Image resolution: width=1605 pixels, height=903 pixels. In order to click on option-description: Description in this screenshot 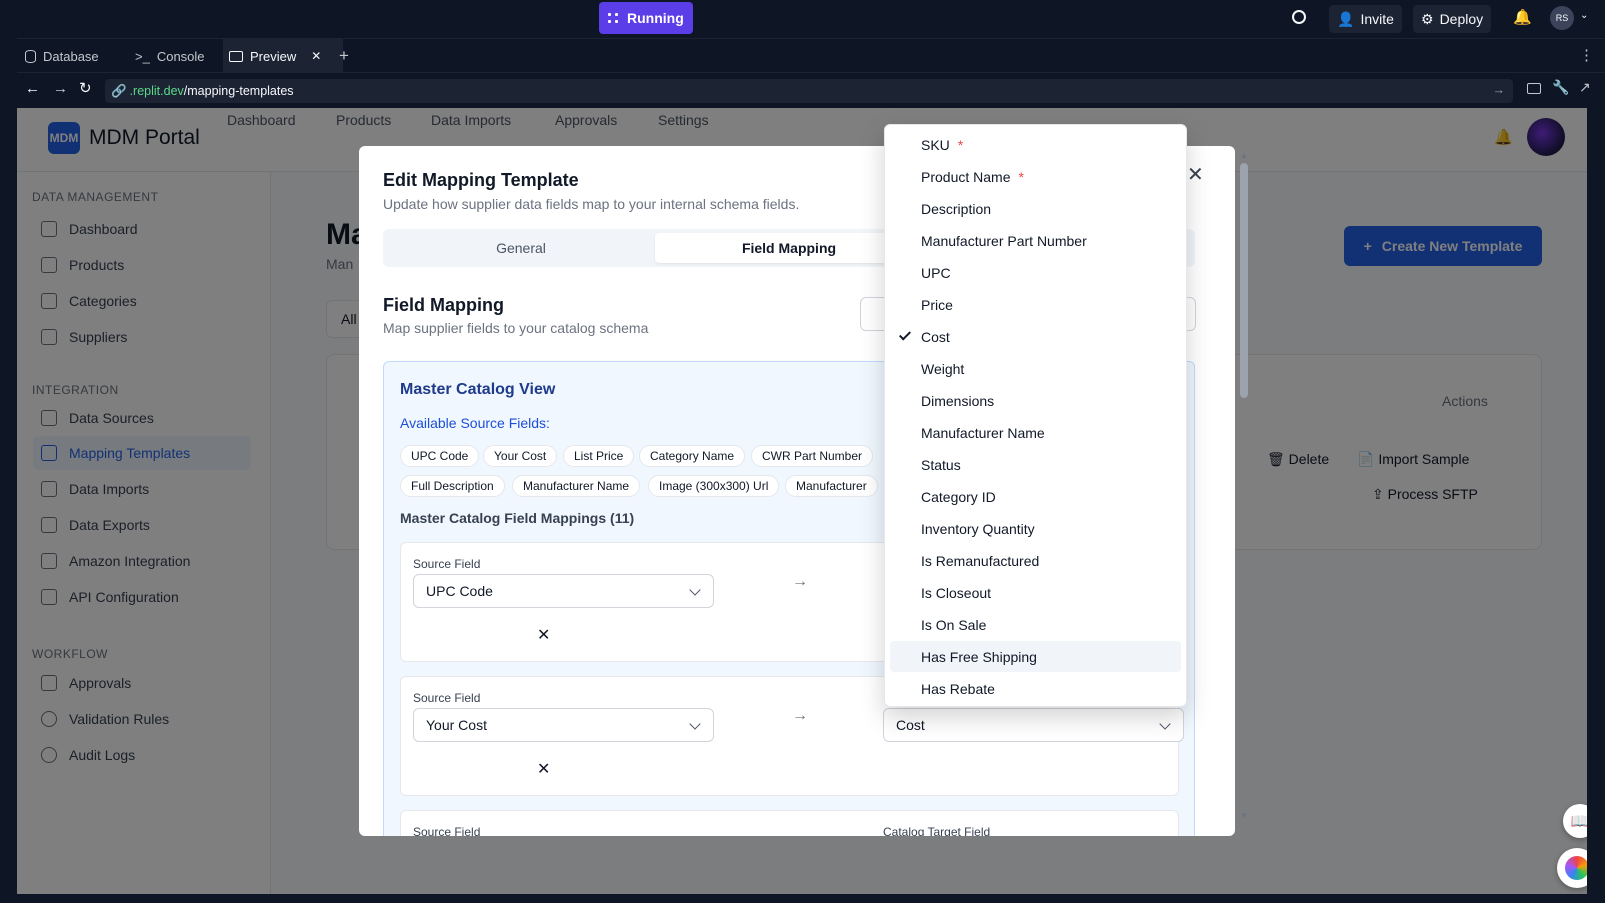, I will do `click(1035, 208)`.